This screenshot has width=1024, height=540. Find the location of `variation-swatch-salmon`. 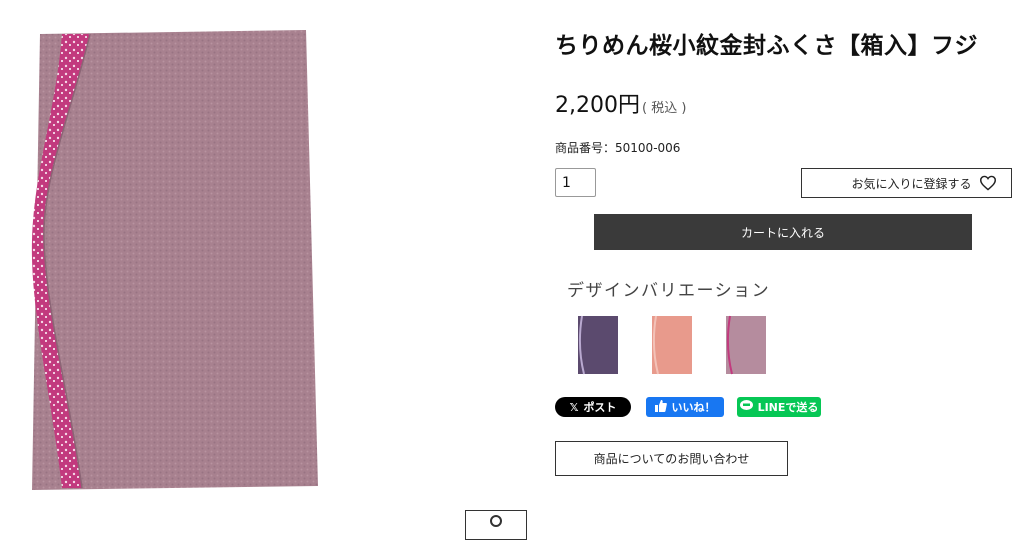

variation-swatch-salmon is located at coordinates (672, 345).